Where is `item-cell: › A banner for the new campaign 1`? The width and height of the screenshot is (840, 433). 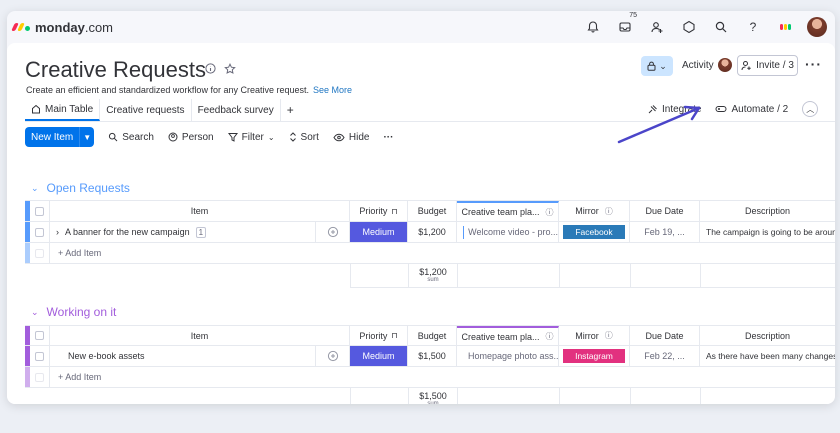
item-cell: › A banner for the new campaign 1 is located at coordinates (183, 232).